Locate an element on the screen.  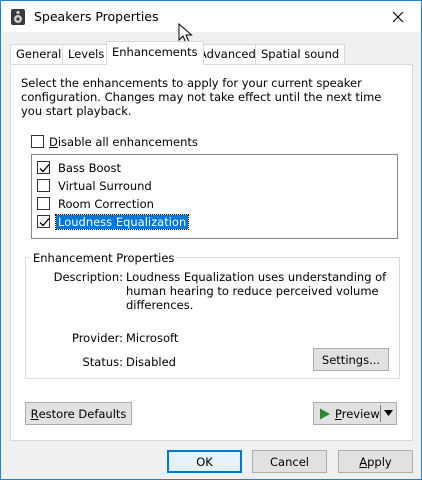
description-label: Description: is located at coordinates (88, 277).